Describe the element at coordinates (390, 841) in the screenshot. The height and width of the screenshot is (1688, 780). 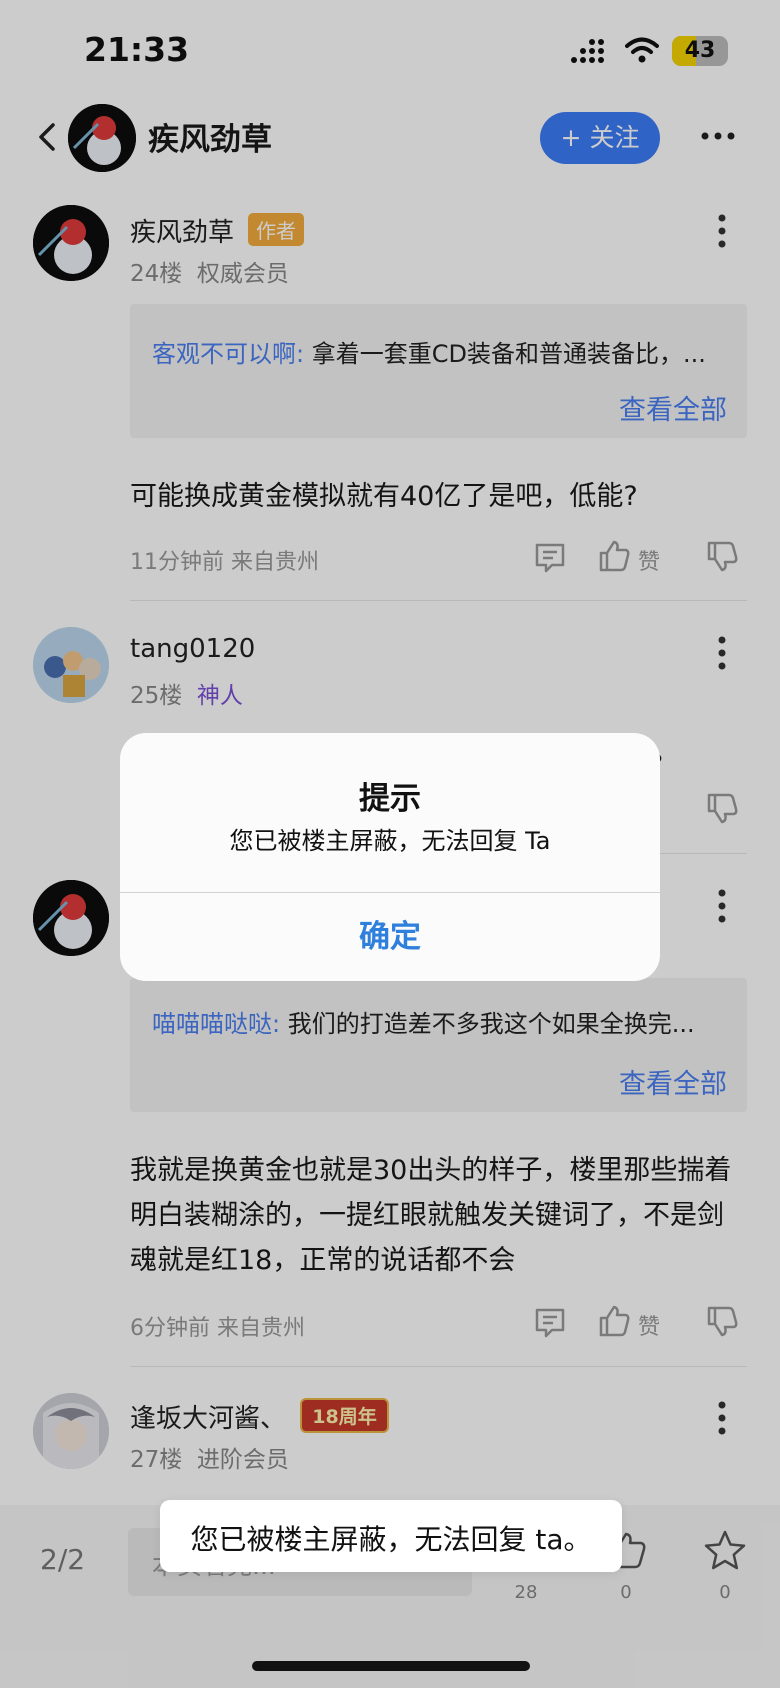
I see `dialog-message: 您已被楼主屏蔽，无法回复 Ta` at that location.